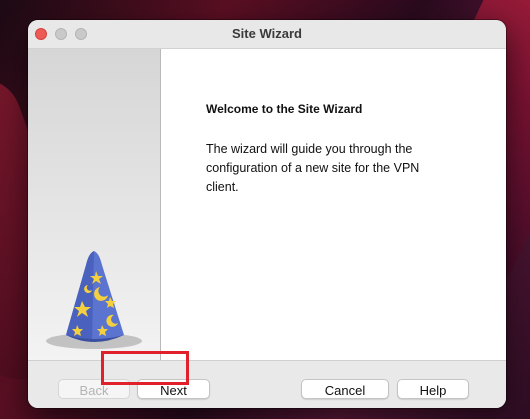 The image size is (530, 419). I want to click on wizard-button-bar: Back Next Cancel Help, so click(267, 384).